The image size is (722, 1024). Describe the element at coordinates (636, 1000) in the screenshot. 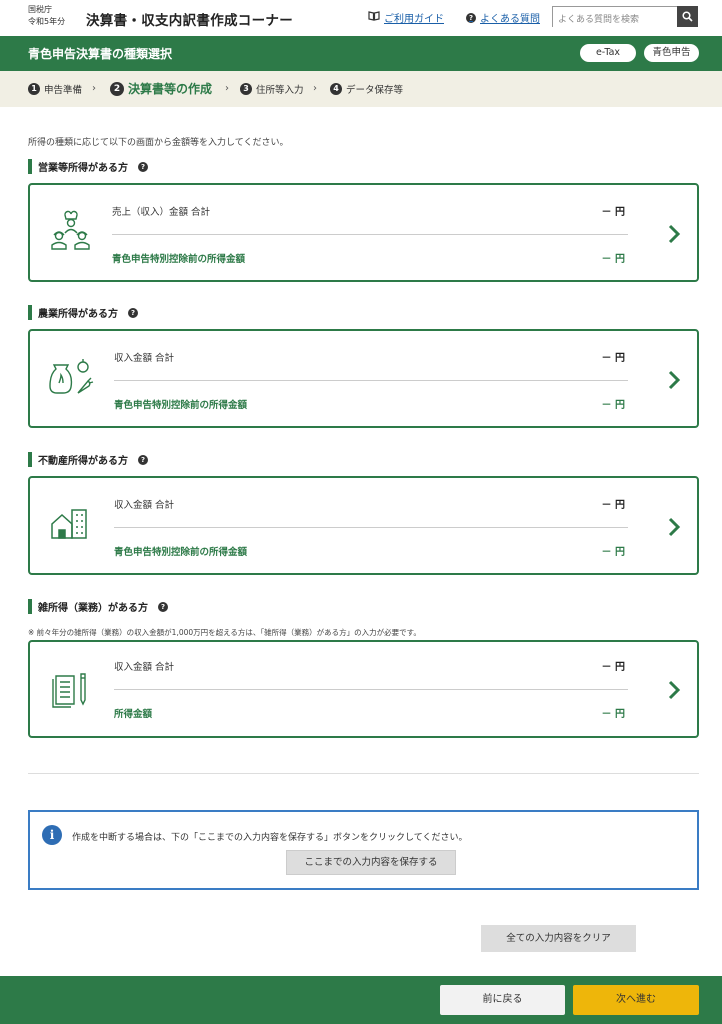

I see `next-button: 次へ進む` at that location.